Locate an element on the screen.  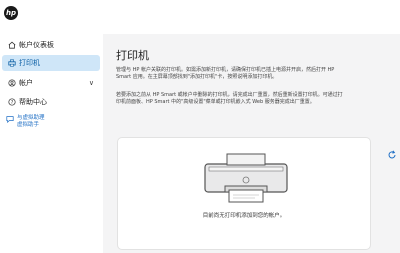
page-title: 打印机 is located at coordinates (132, 55).